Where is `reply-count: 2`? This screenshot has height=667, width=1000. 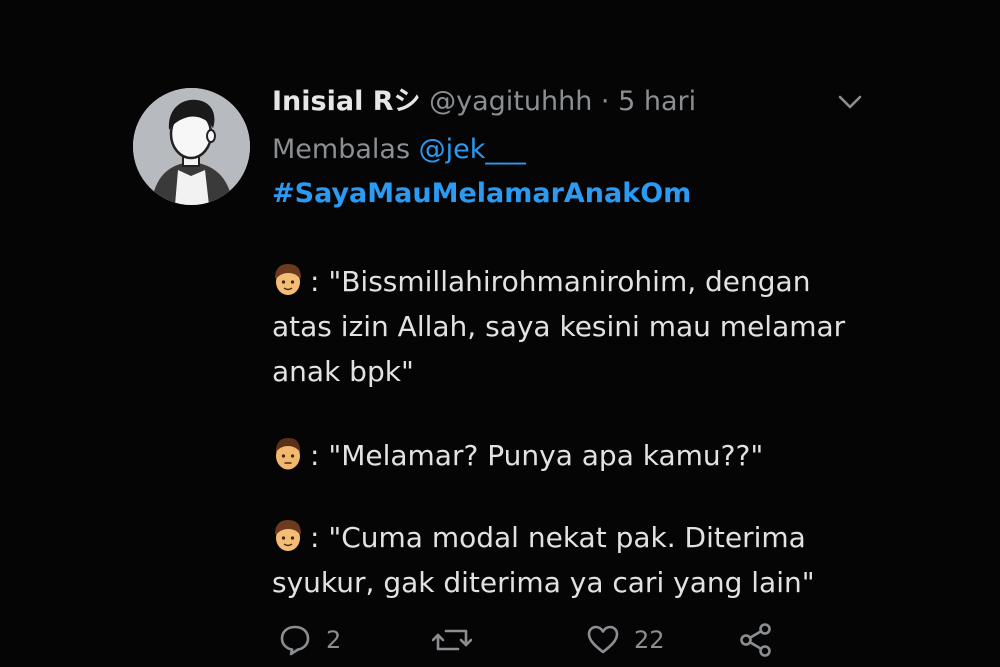
reply-count: 2 is located at coordinates (334, 640).